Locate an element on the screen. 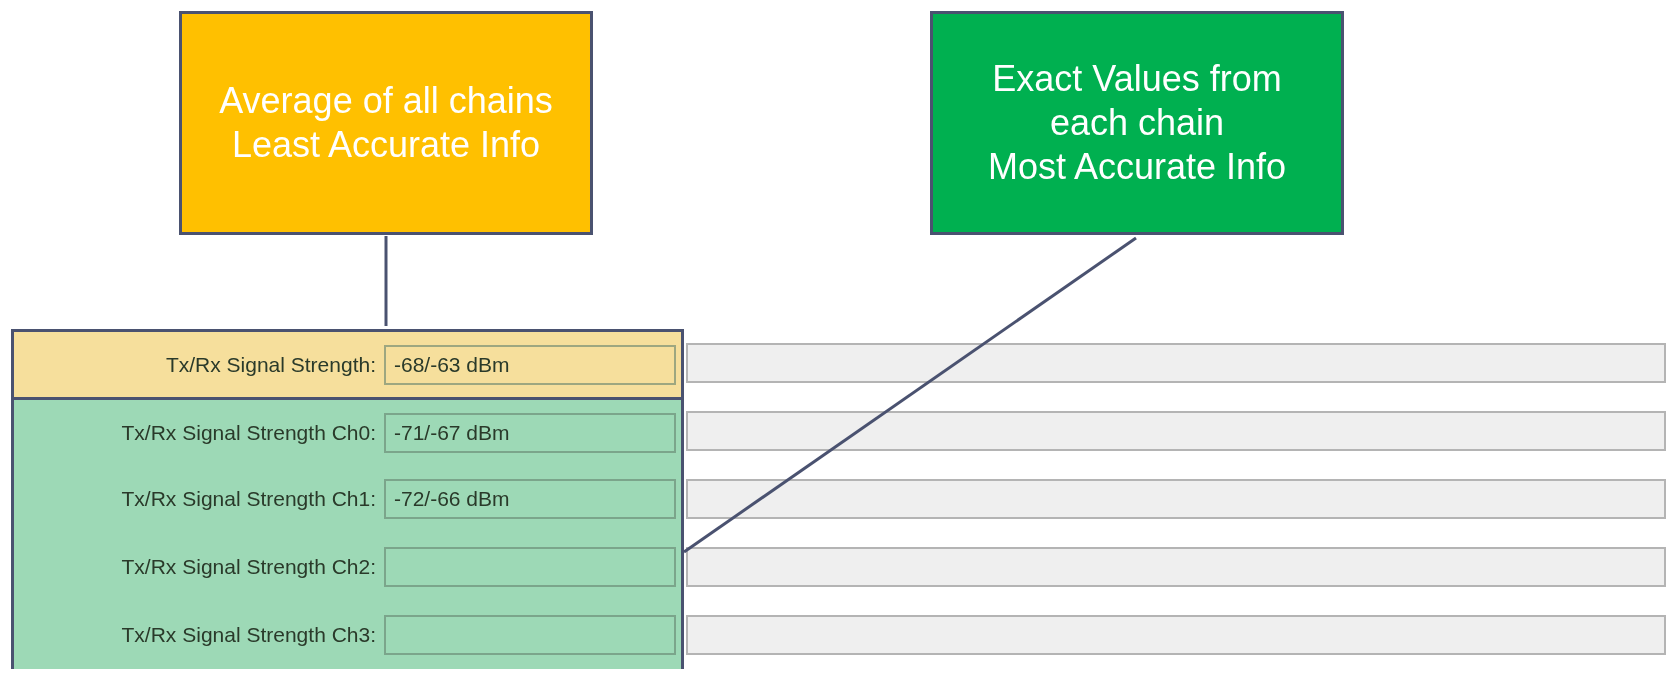 The height and width of the screenshot is (679, 1680). field-label: Tx/Rx Signal Strength Ch1: is located at coordinates (248, 499).